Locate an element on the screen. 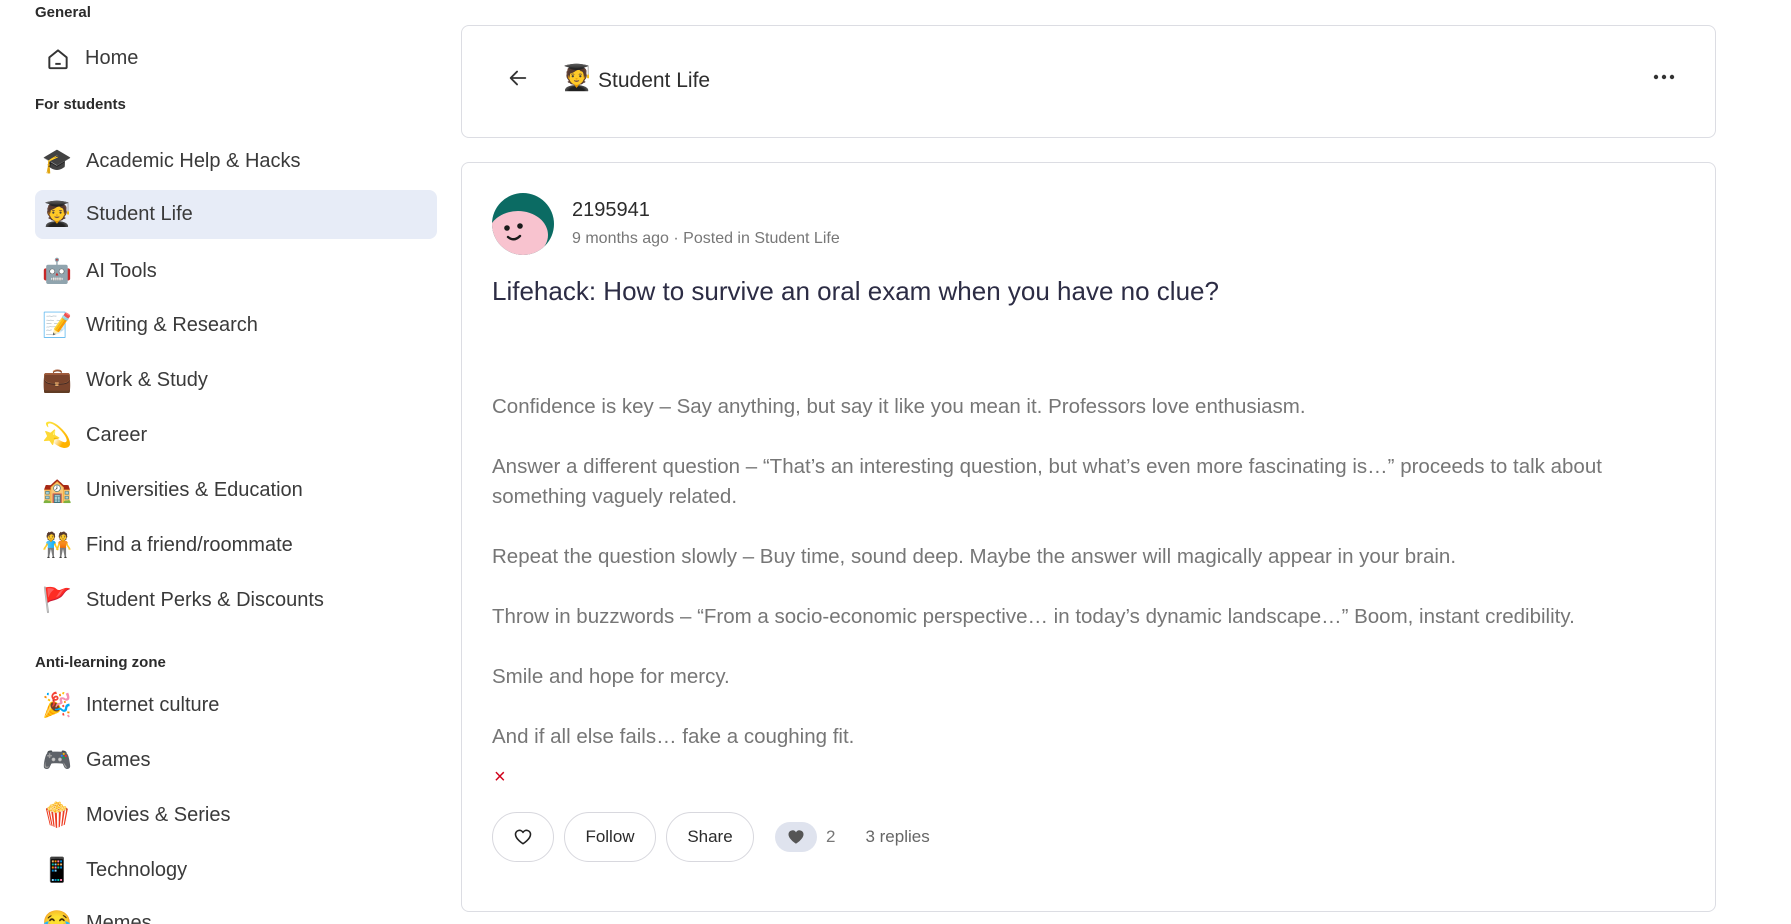 The width and height of the screenshot is (1791, 924). mobile-phone-icon: 📱 is located at coordinates (57, 870).